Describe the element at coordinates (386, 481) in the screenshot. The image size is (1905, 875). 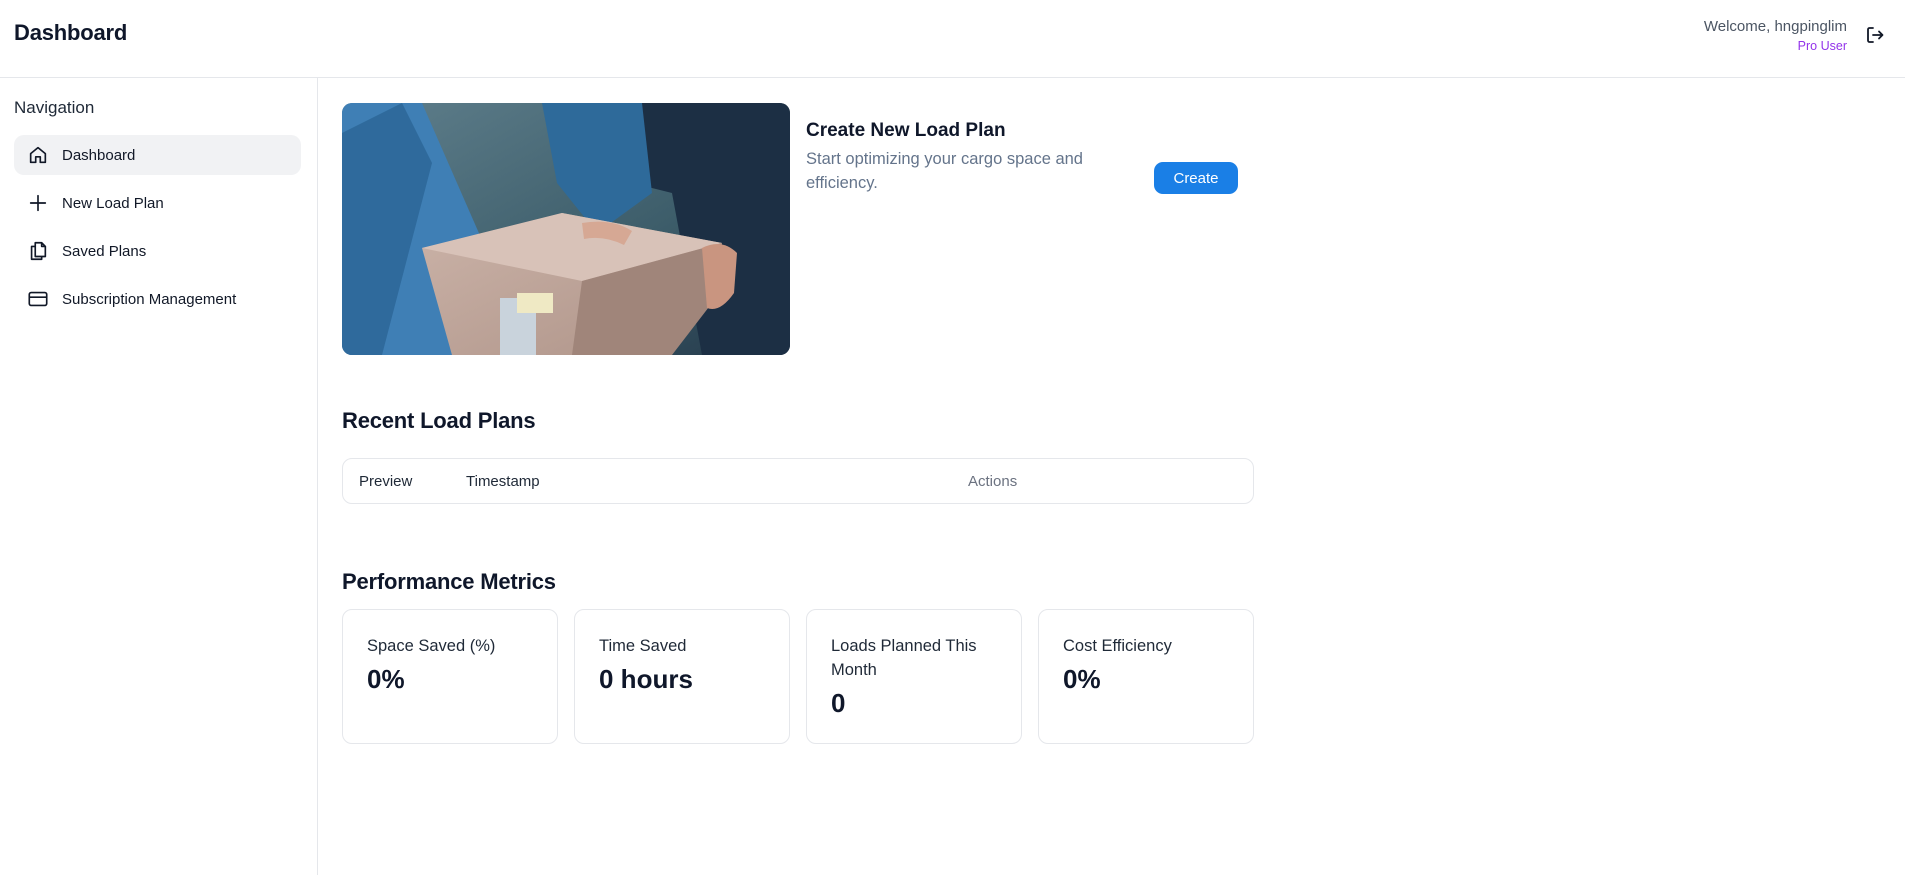
I see `column-header-preview: Preview` at that location.